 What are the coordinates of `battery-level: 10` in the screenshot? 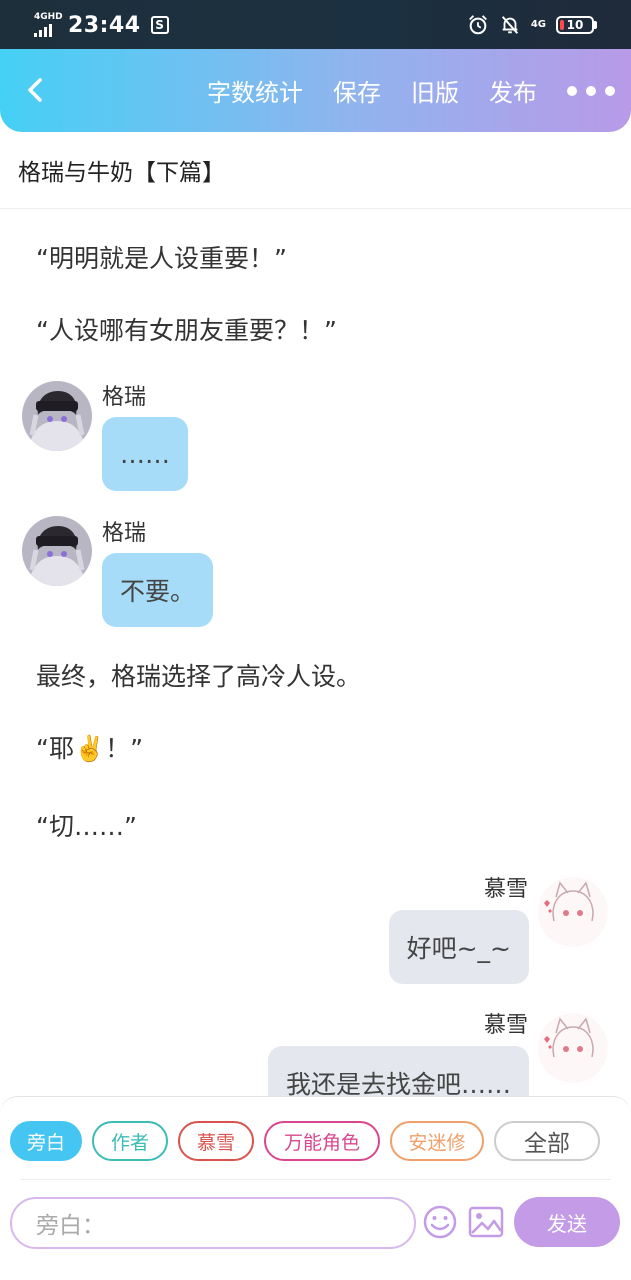 It's located at (575, 25).